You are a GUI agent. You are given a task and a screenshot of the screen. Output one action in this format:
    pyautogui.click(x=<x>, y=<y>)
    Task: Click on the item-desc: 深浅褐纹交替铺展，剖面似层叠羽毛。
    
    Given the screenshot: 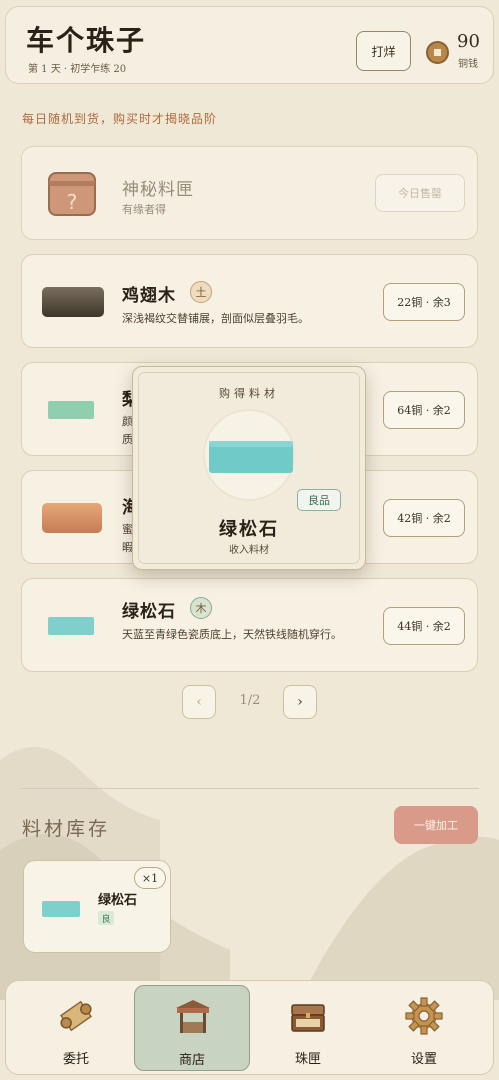 What is the action you would take?
    pyautogui.click(x=215, y=318)
    